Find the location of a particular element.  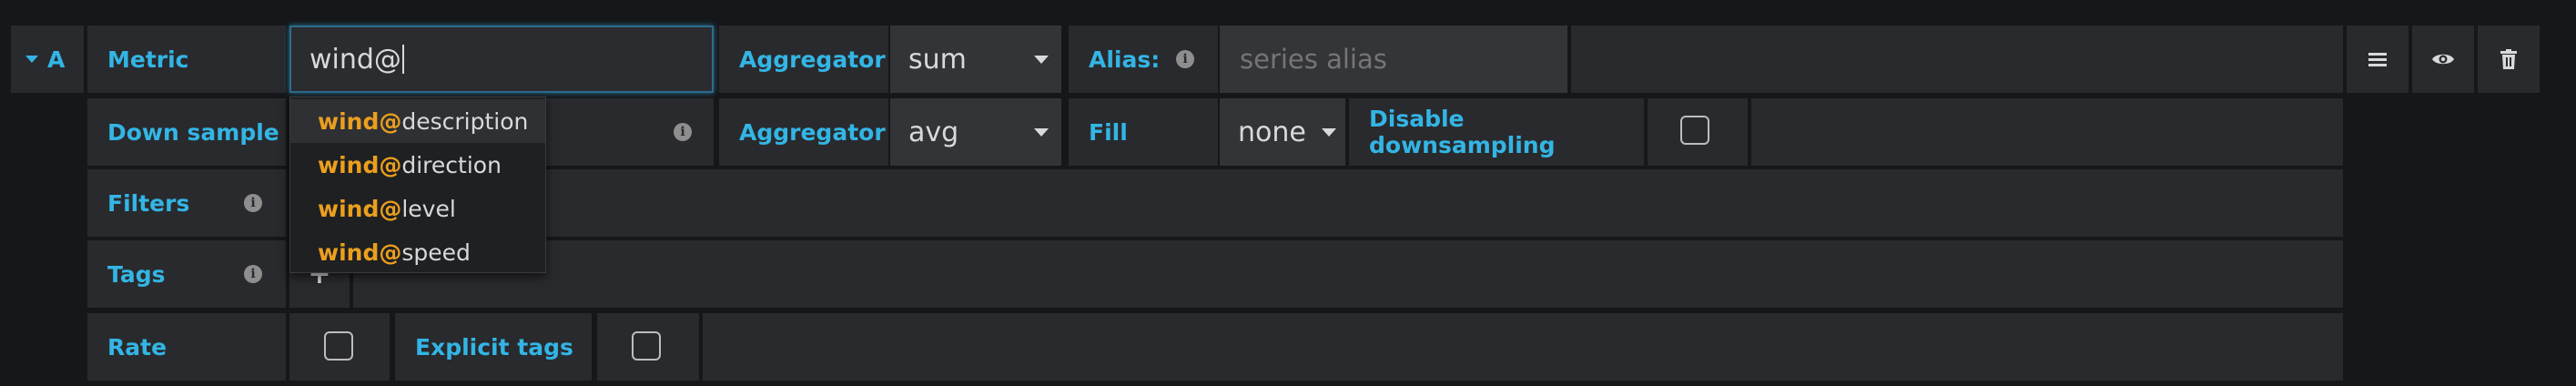

alias-label: Alias: i is located at coordinates (1143, 59).